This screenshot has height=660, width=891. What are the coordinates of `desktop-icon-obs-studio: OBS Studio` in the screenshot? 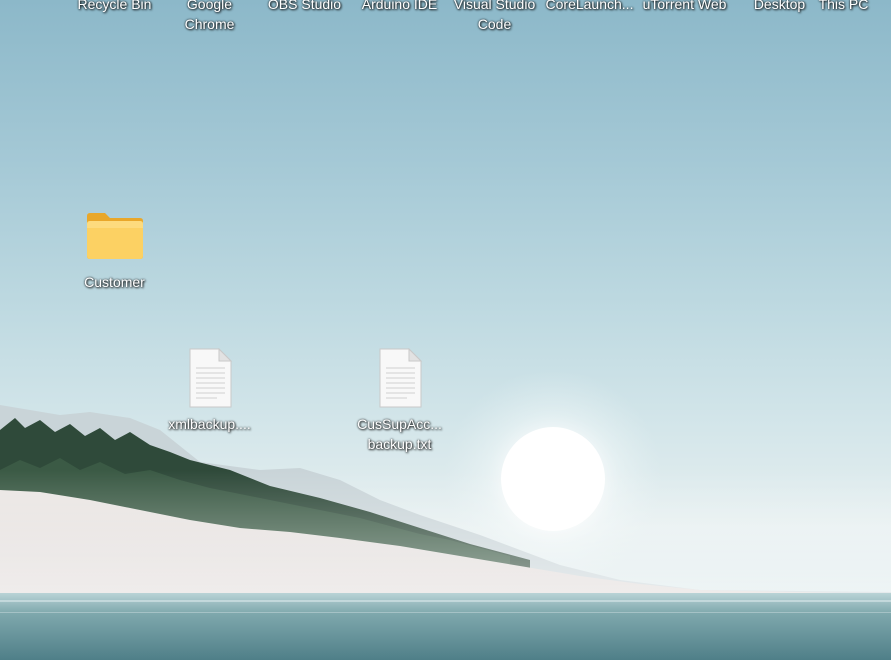 It's located at (304, 7).